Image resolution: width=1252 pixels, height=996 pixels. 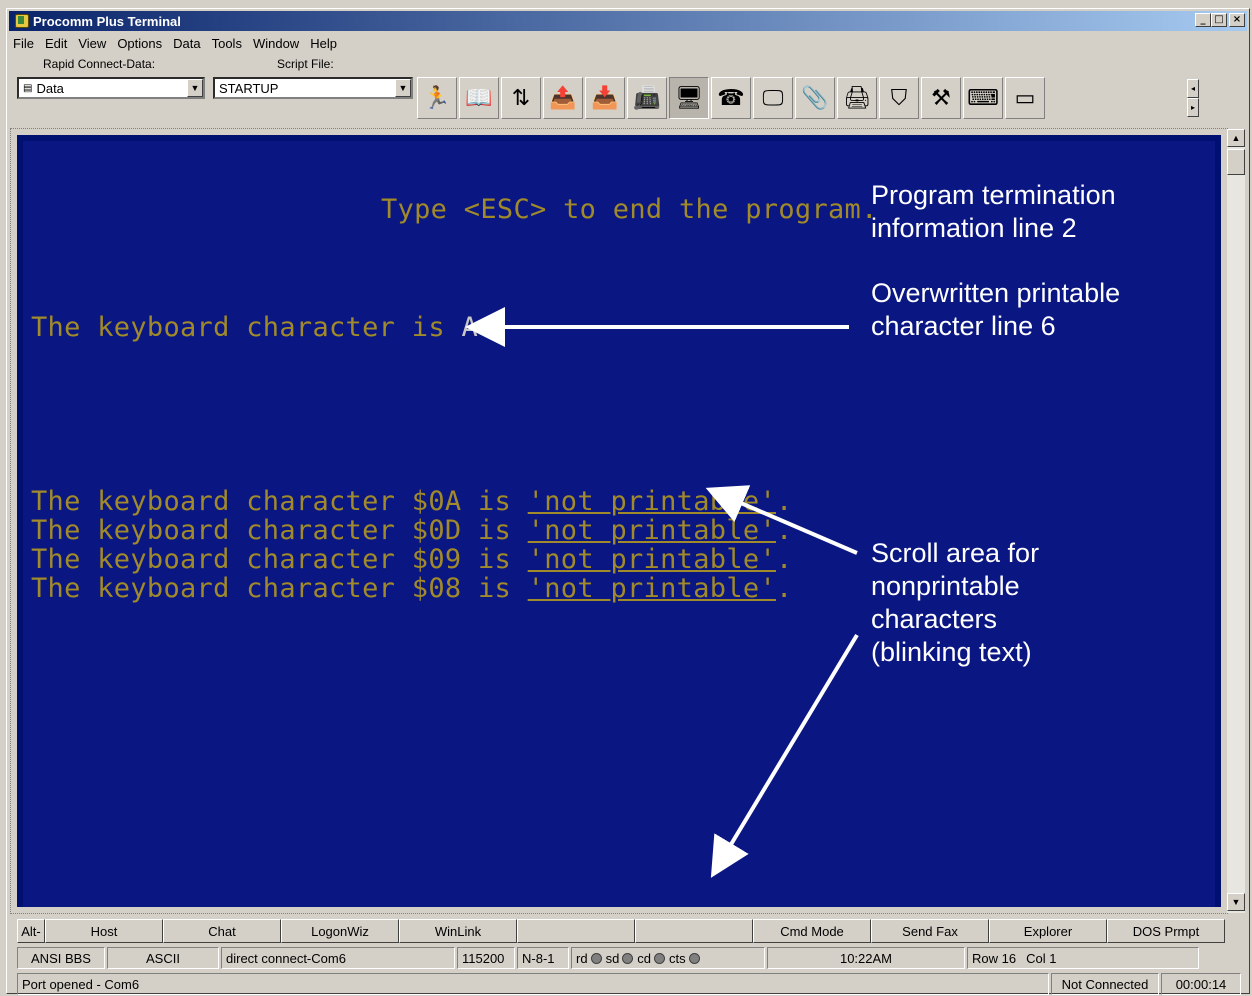 I want to click on menu-edit: Edit, so click(x=56, y=43).